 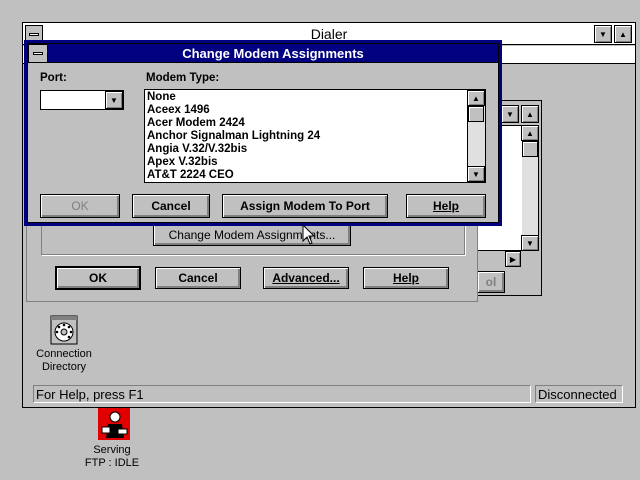 I want to click on list-item: Aceex 1496, so click(x=306, y=110).